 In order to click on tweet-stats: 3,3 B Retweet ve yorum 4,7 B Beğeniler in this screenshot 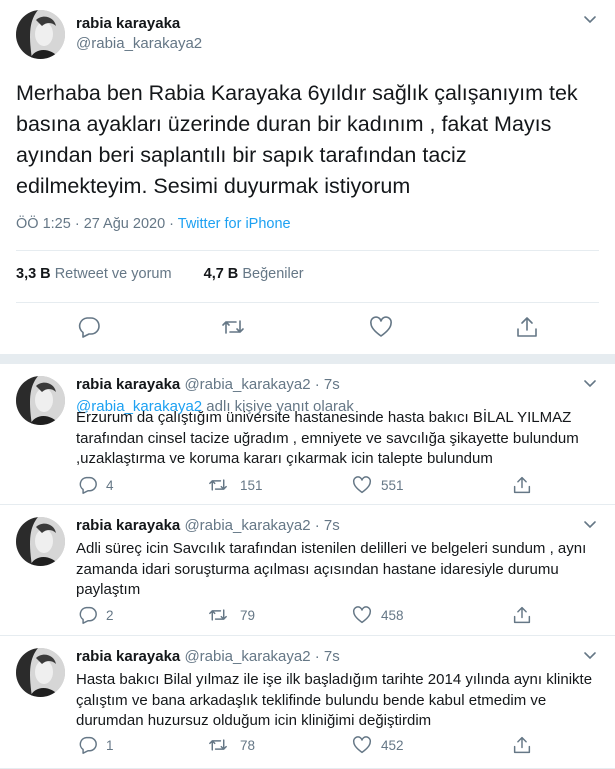, I will do `click(160, 274)`.